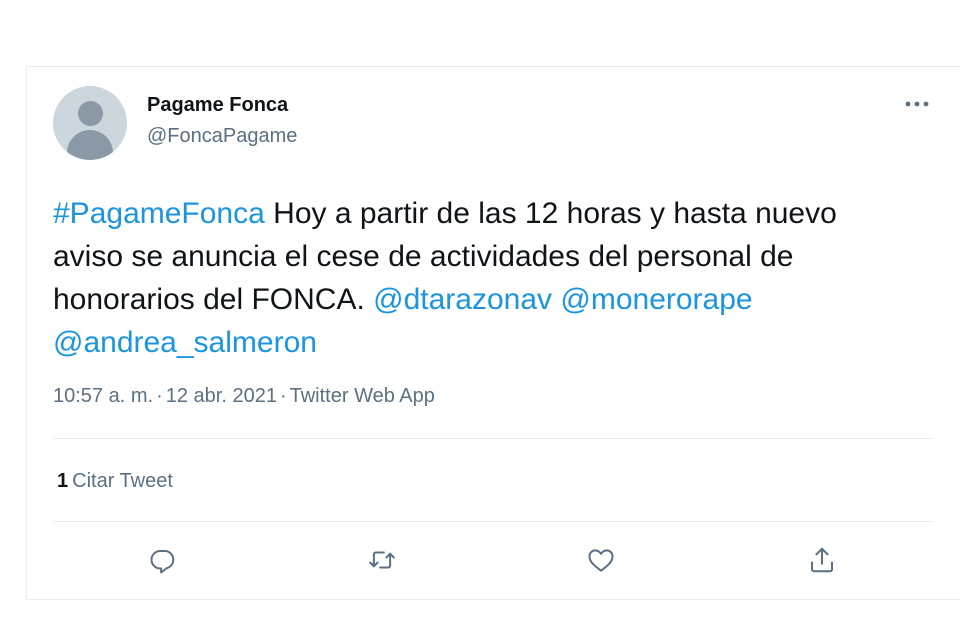  I want to click on like-button, so click(601, 560).